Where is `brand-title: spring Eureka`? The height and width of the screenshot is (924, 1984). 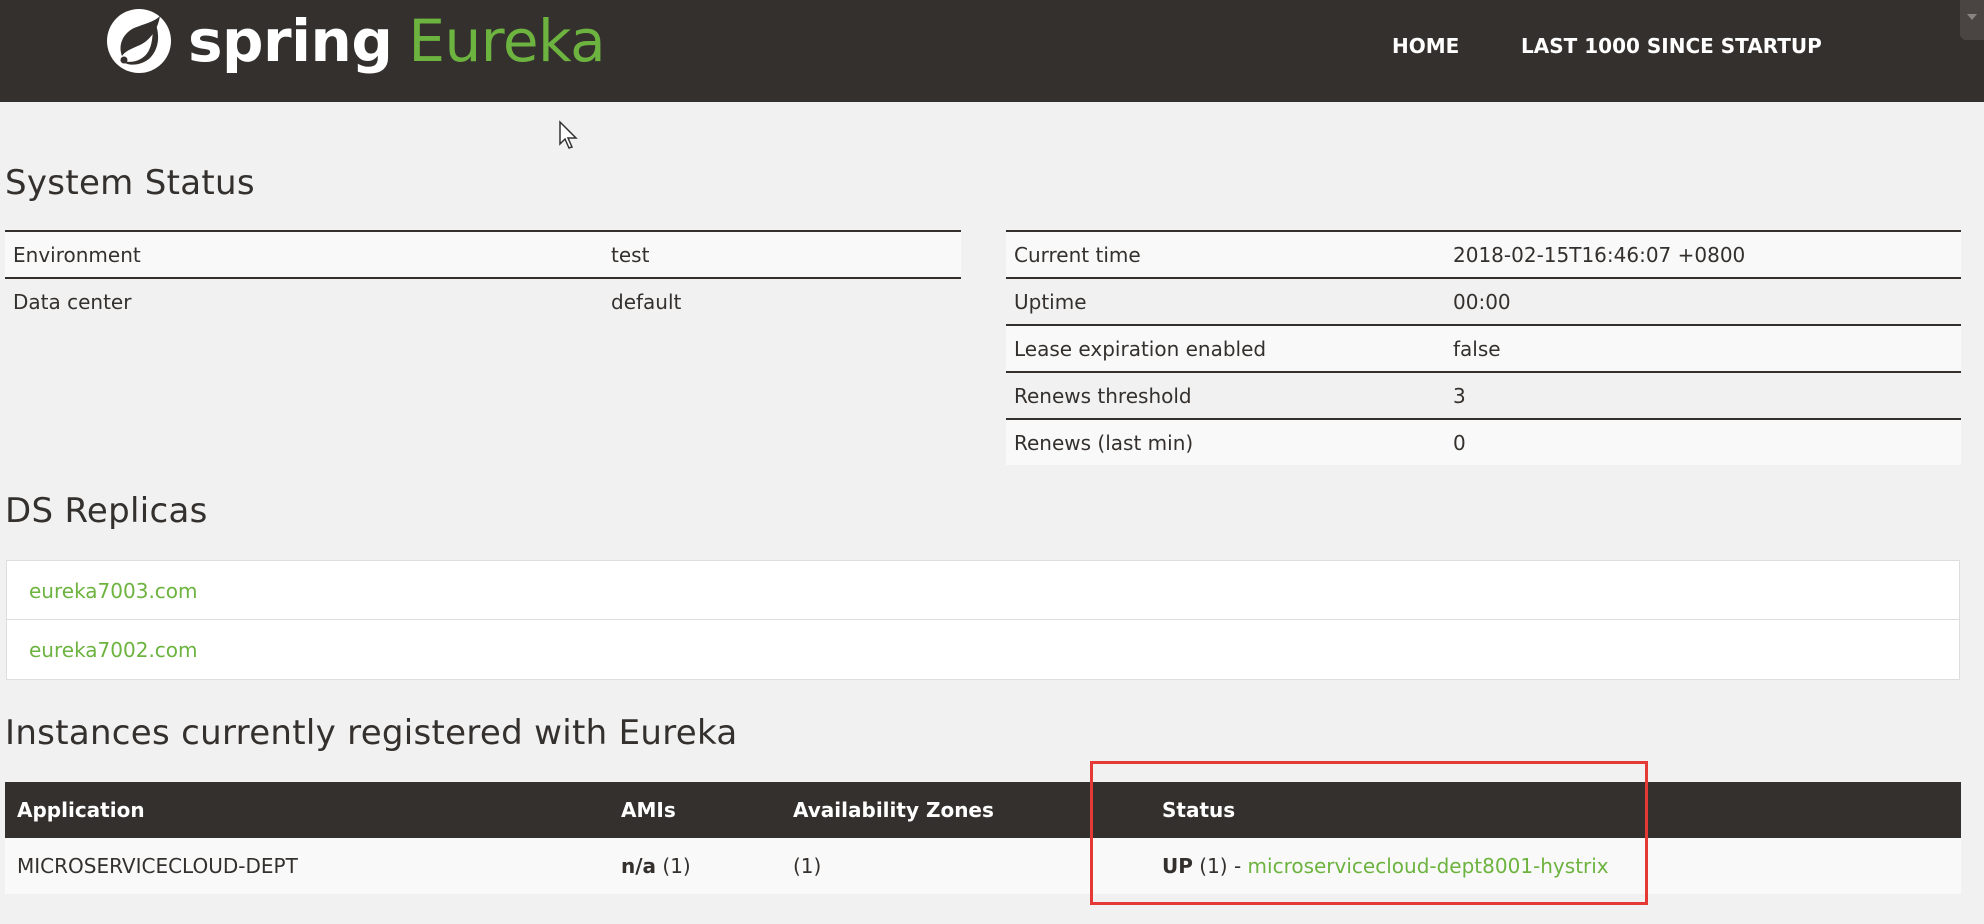
brand-title: spring Eureka is located at coordinates (397, 41).